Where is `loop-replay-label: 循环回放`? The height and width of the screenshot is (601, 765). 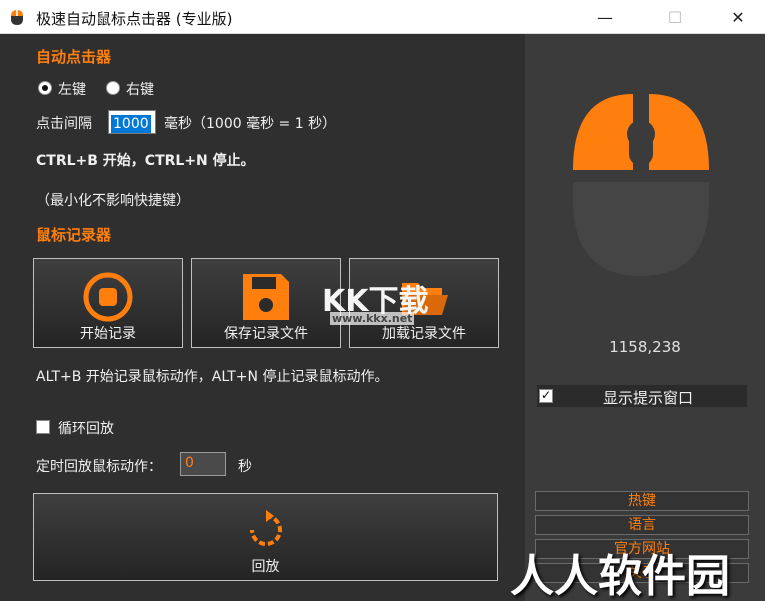 loop-replay-label: 循环回放 is located at coordinates (86, 429).